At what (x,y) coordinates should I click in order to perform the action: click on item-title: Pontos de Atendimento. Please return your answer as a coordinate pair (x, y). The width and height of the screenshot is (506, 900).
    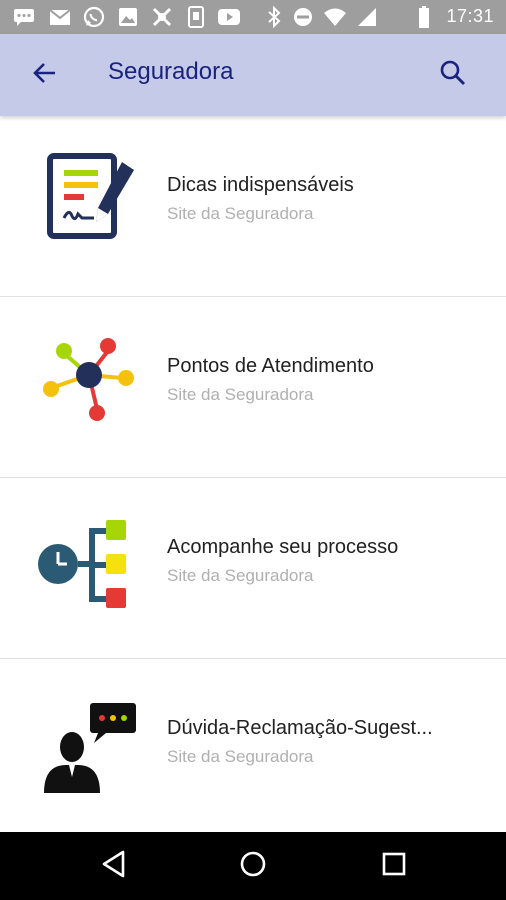
    Looking at the image, I should click on (270, 366).